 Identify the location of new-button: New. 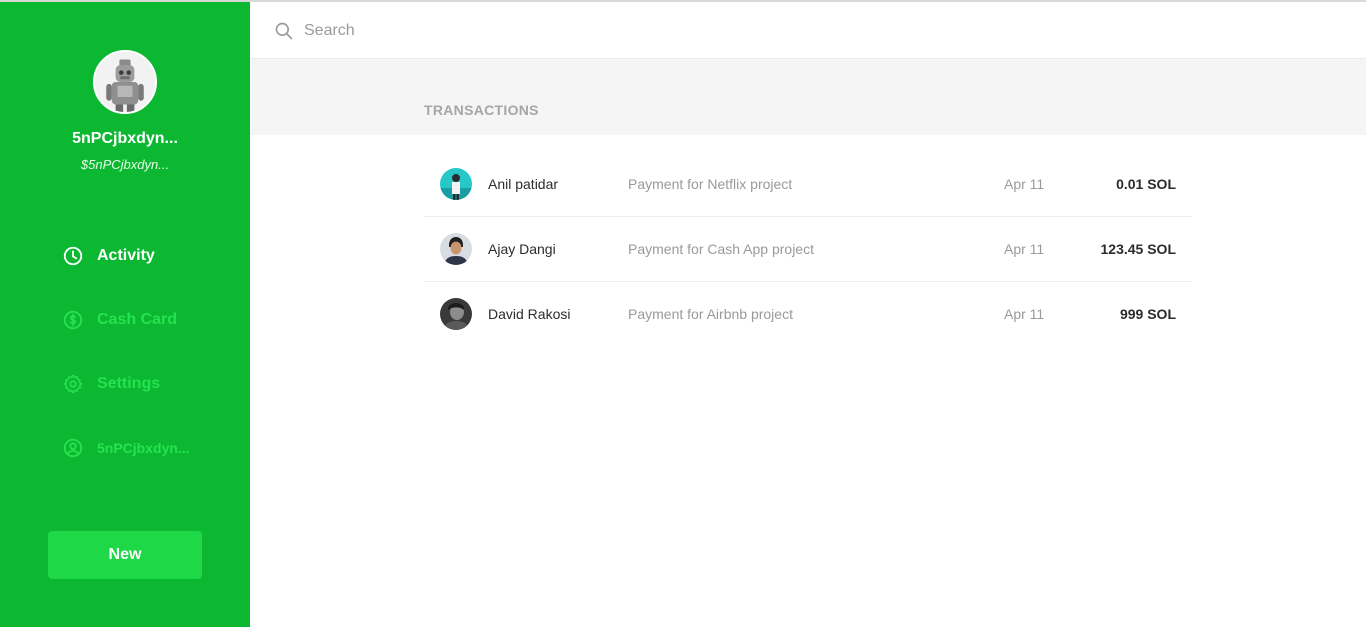
(125, 555).